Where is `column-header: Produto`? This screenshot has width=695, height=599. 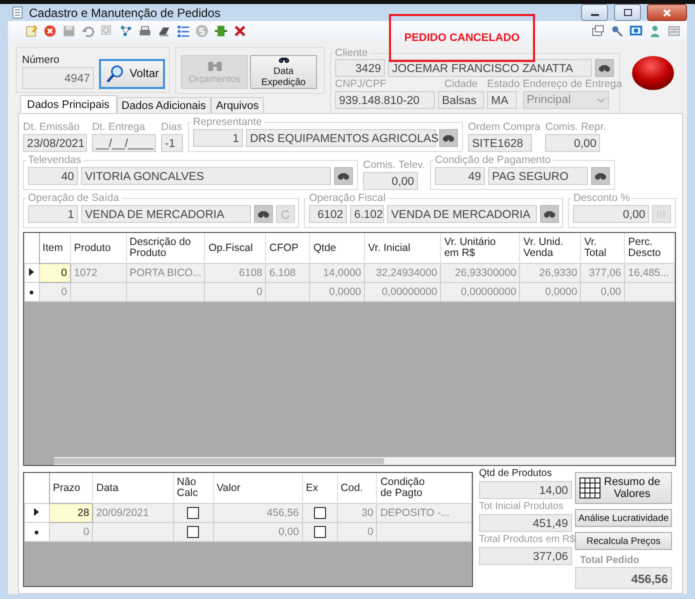 column-header: Produto is located at coordinates (98, 248).